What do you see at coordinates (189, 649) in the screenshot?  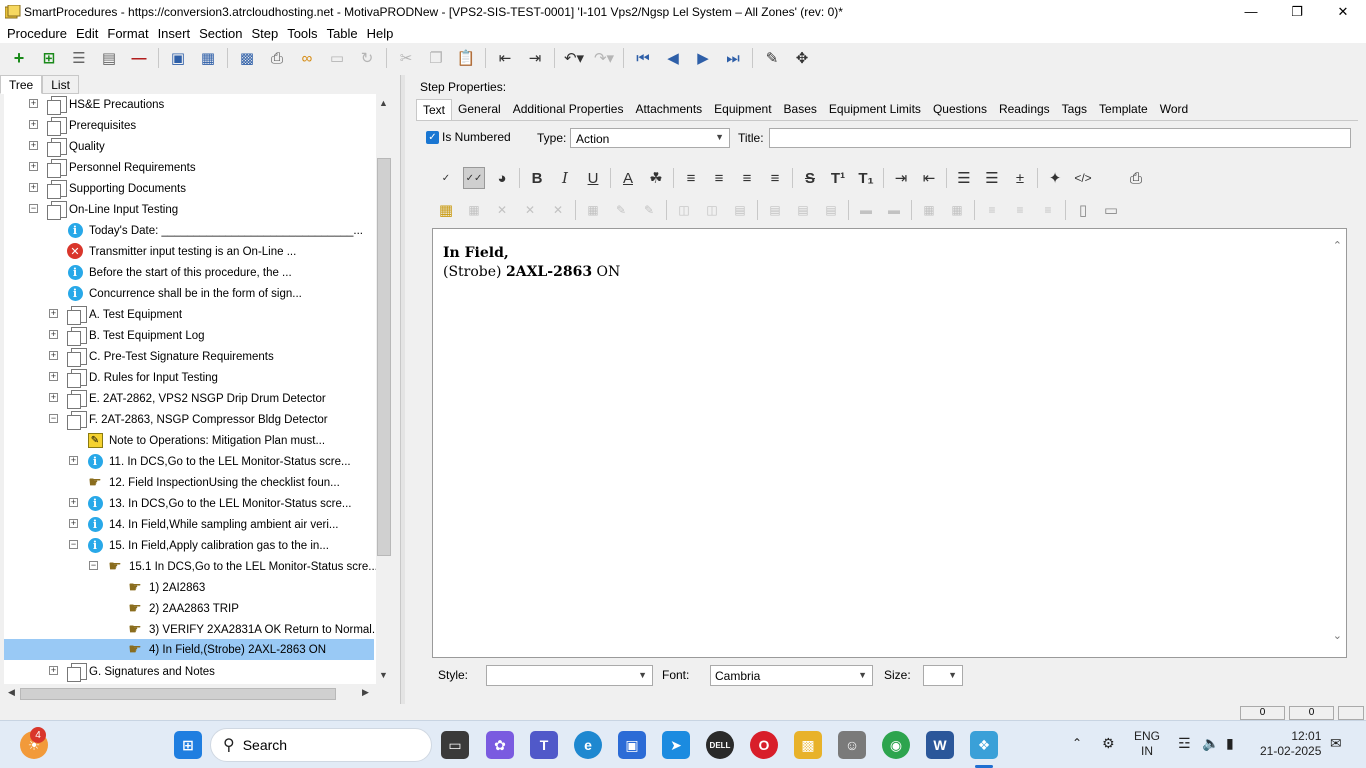 I see `tree-item-selected: ☛ 4) In Field,(Strobe) 2AXL-2863 ON` at bounding box center [189, 649].